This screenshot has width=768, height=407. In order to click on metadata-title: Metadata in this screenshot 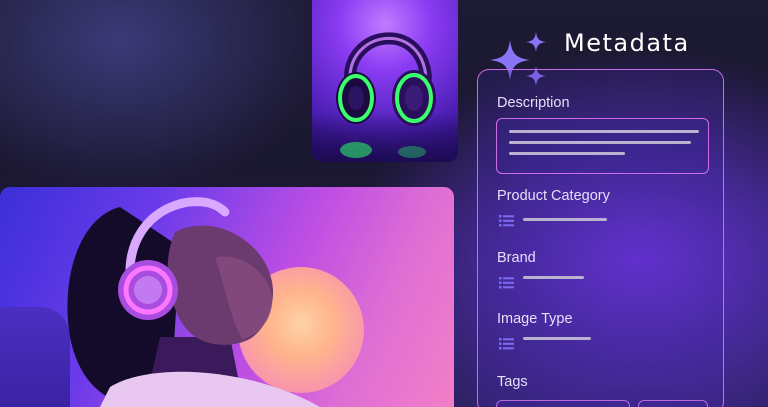, I will do `click(627, 43)`.